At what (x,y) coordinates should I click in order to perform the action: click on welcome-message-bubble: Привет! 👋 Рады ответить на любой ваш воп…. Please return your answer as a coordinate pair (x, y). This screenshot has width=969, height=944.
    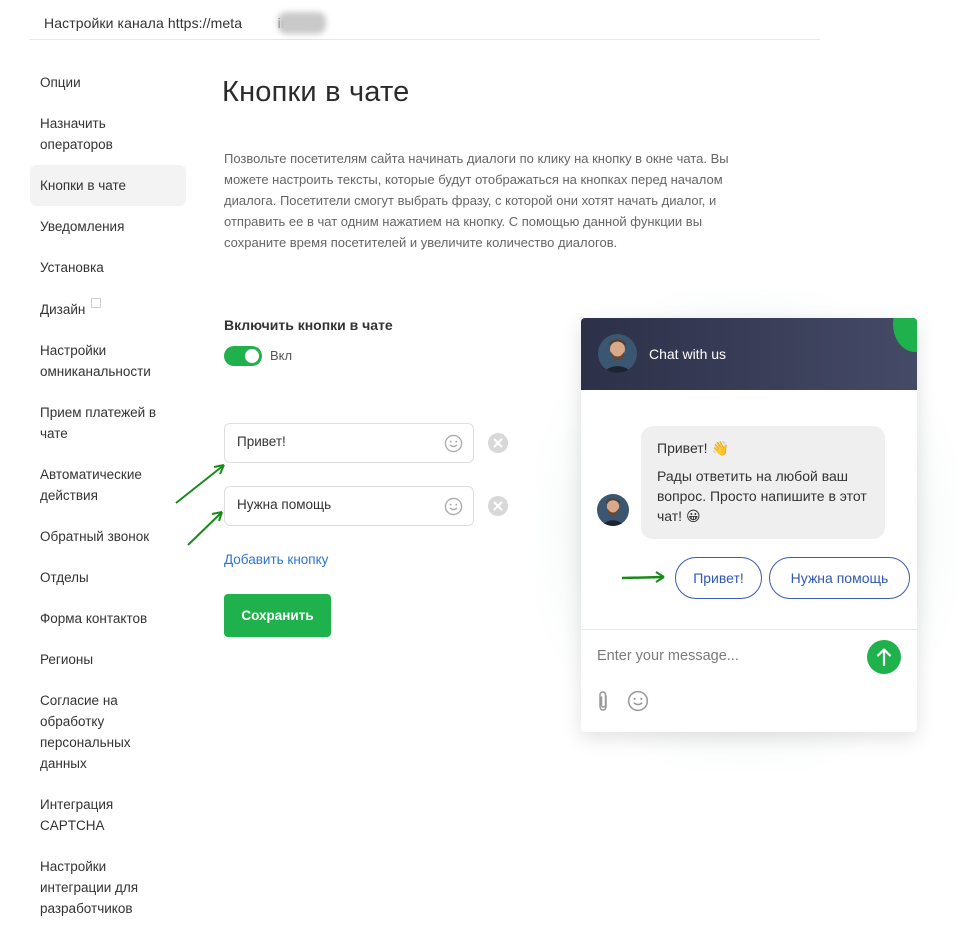
    Looking at the image, I should click on (763, 482).